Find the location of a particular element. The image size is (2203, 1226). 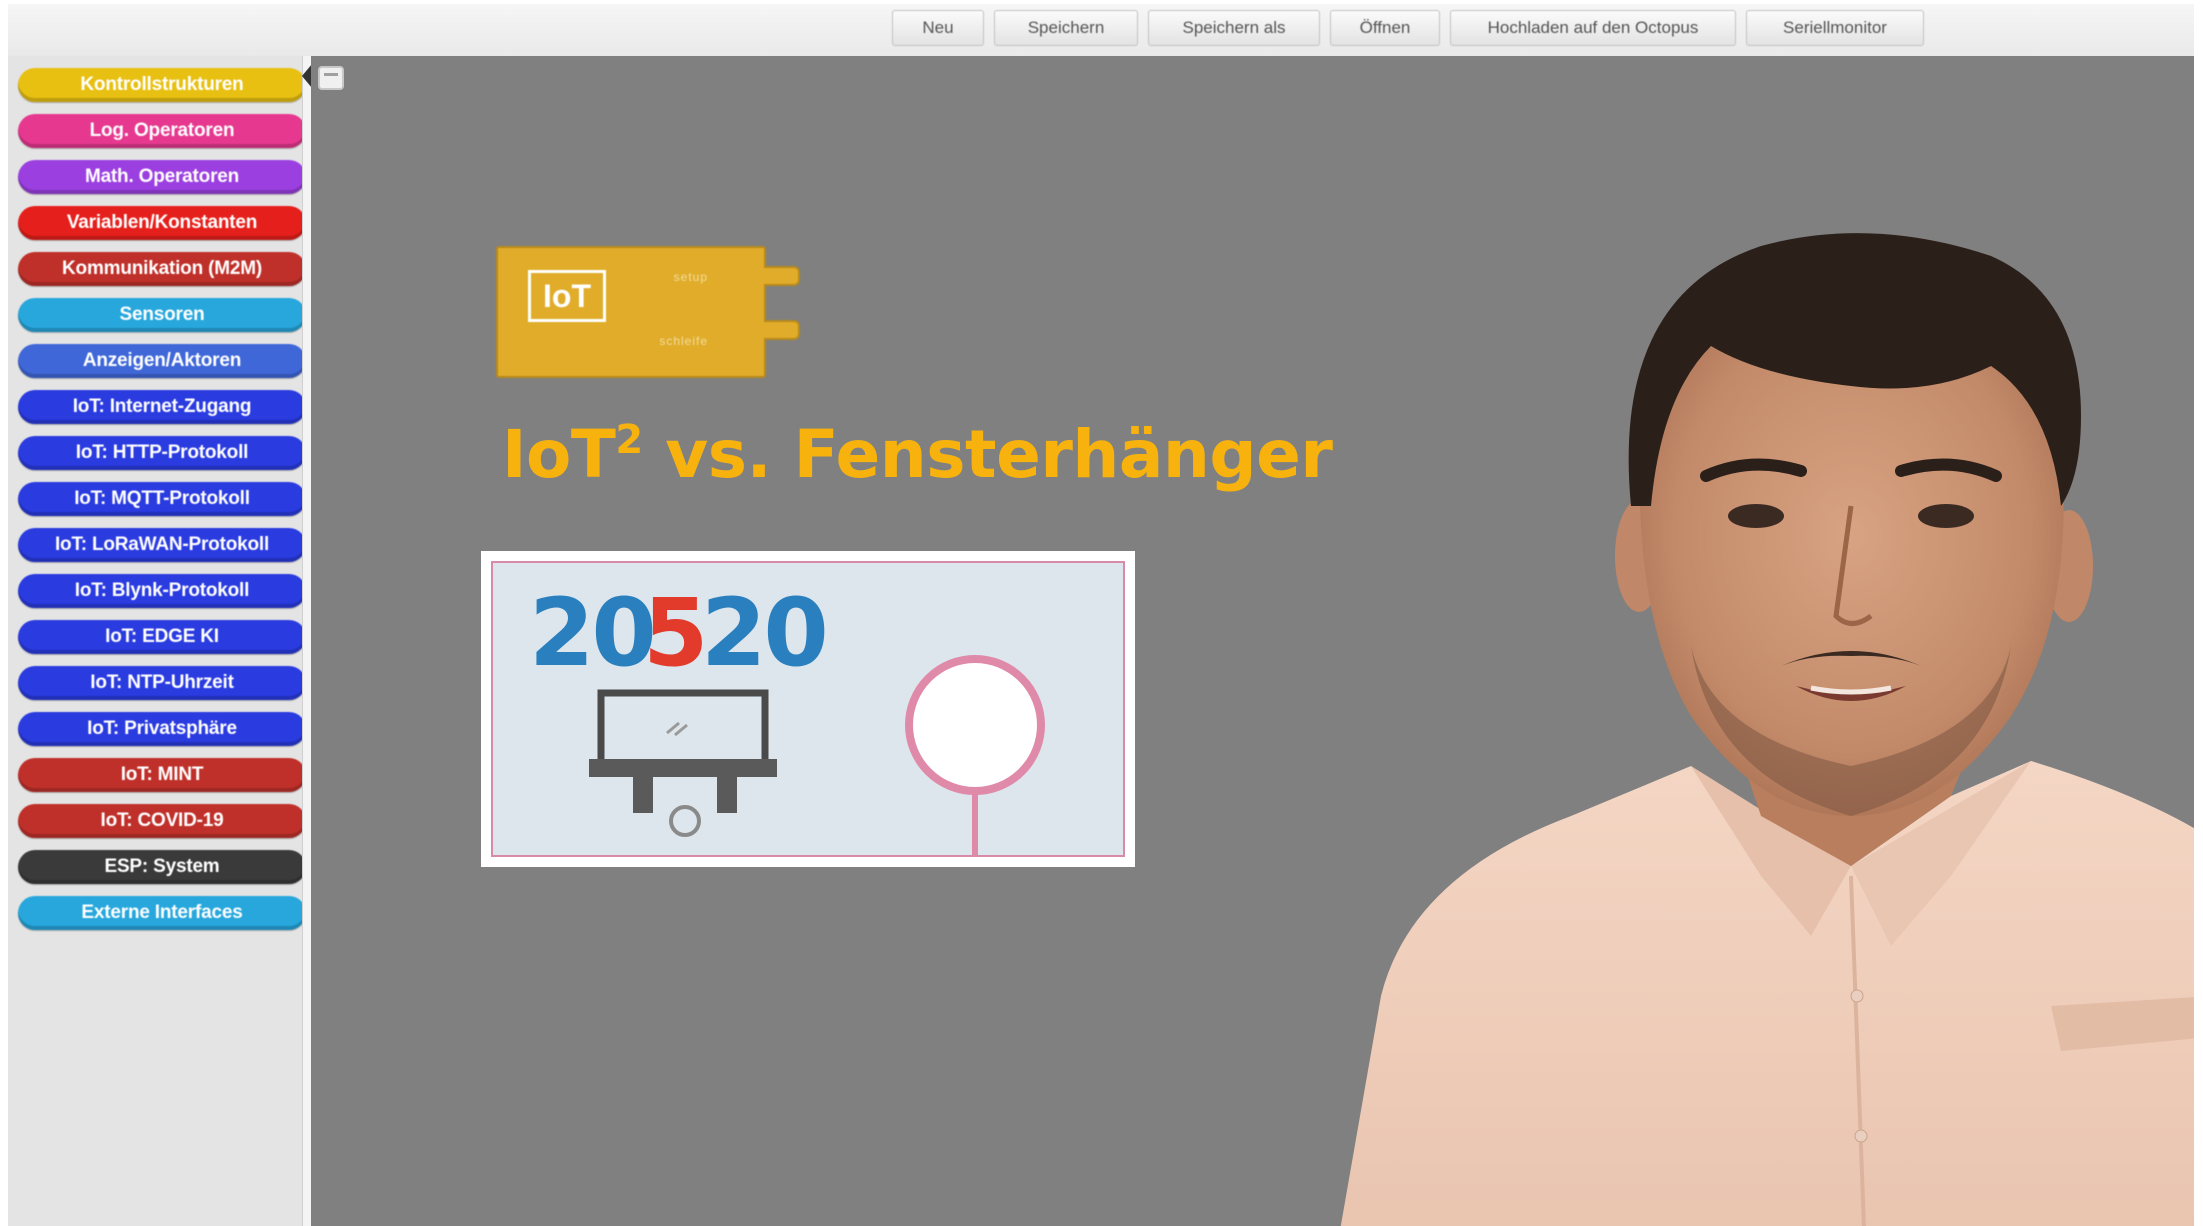

category-sensors: Sensoren is located at coordinates (162, 315).